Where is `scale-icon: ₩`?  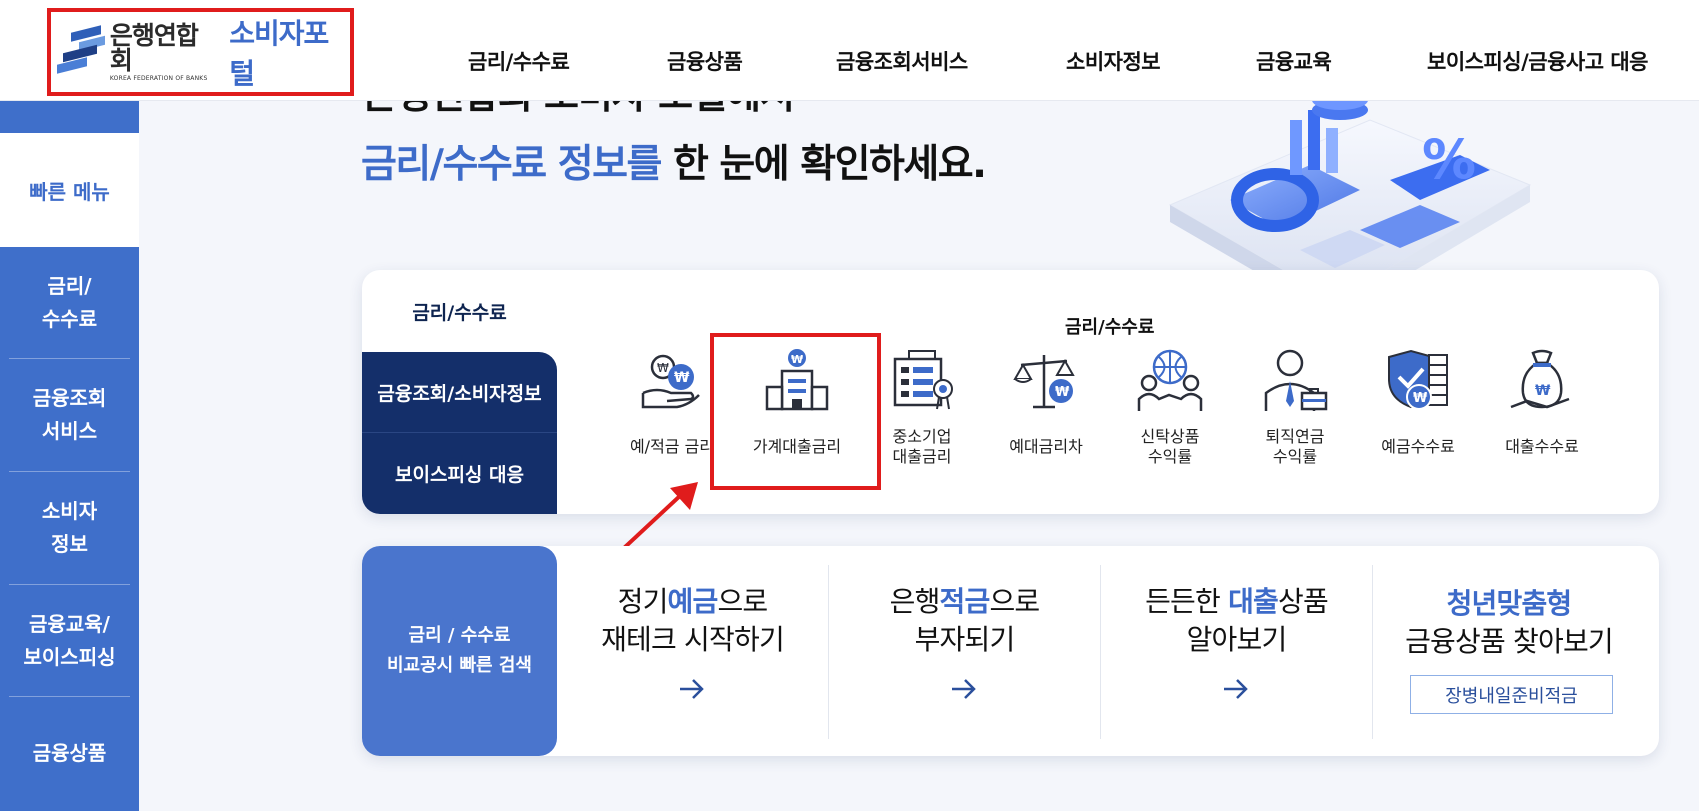
scale-icon: ₩ is located at coordinates (1046, 381).